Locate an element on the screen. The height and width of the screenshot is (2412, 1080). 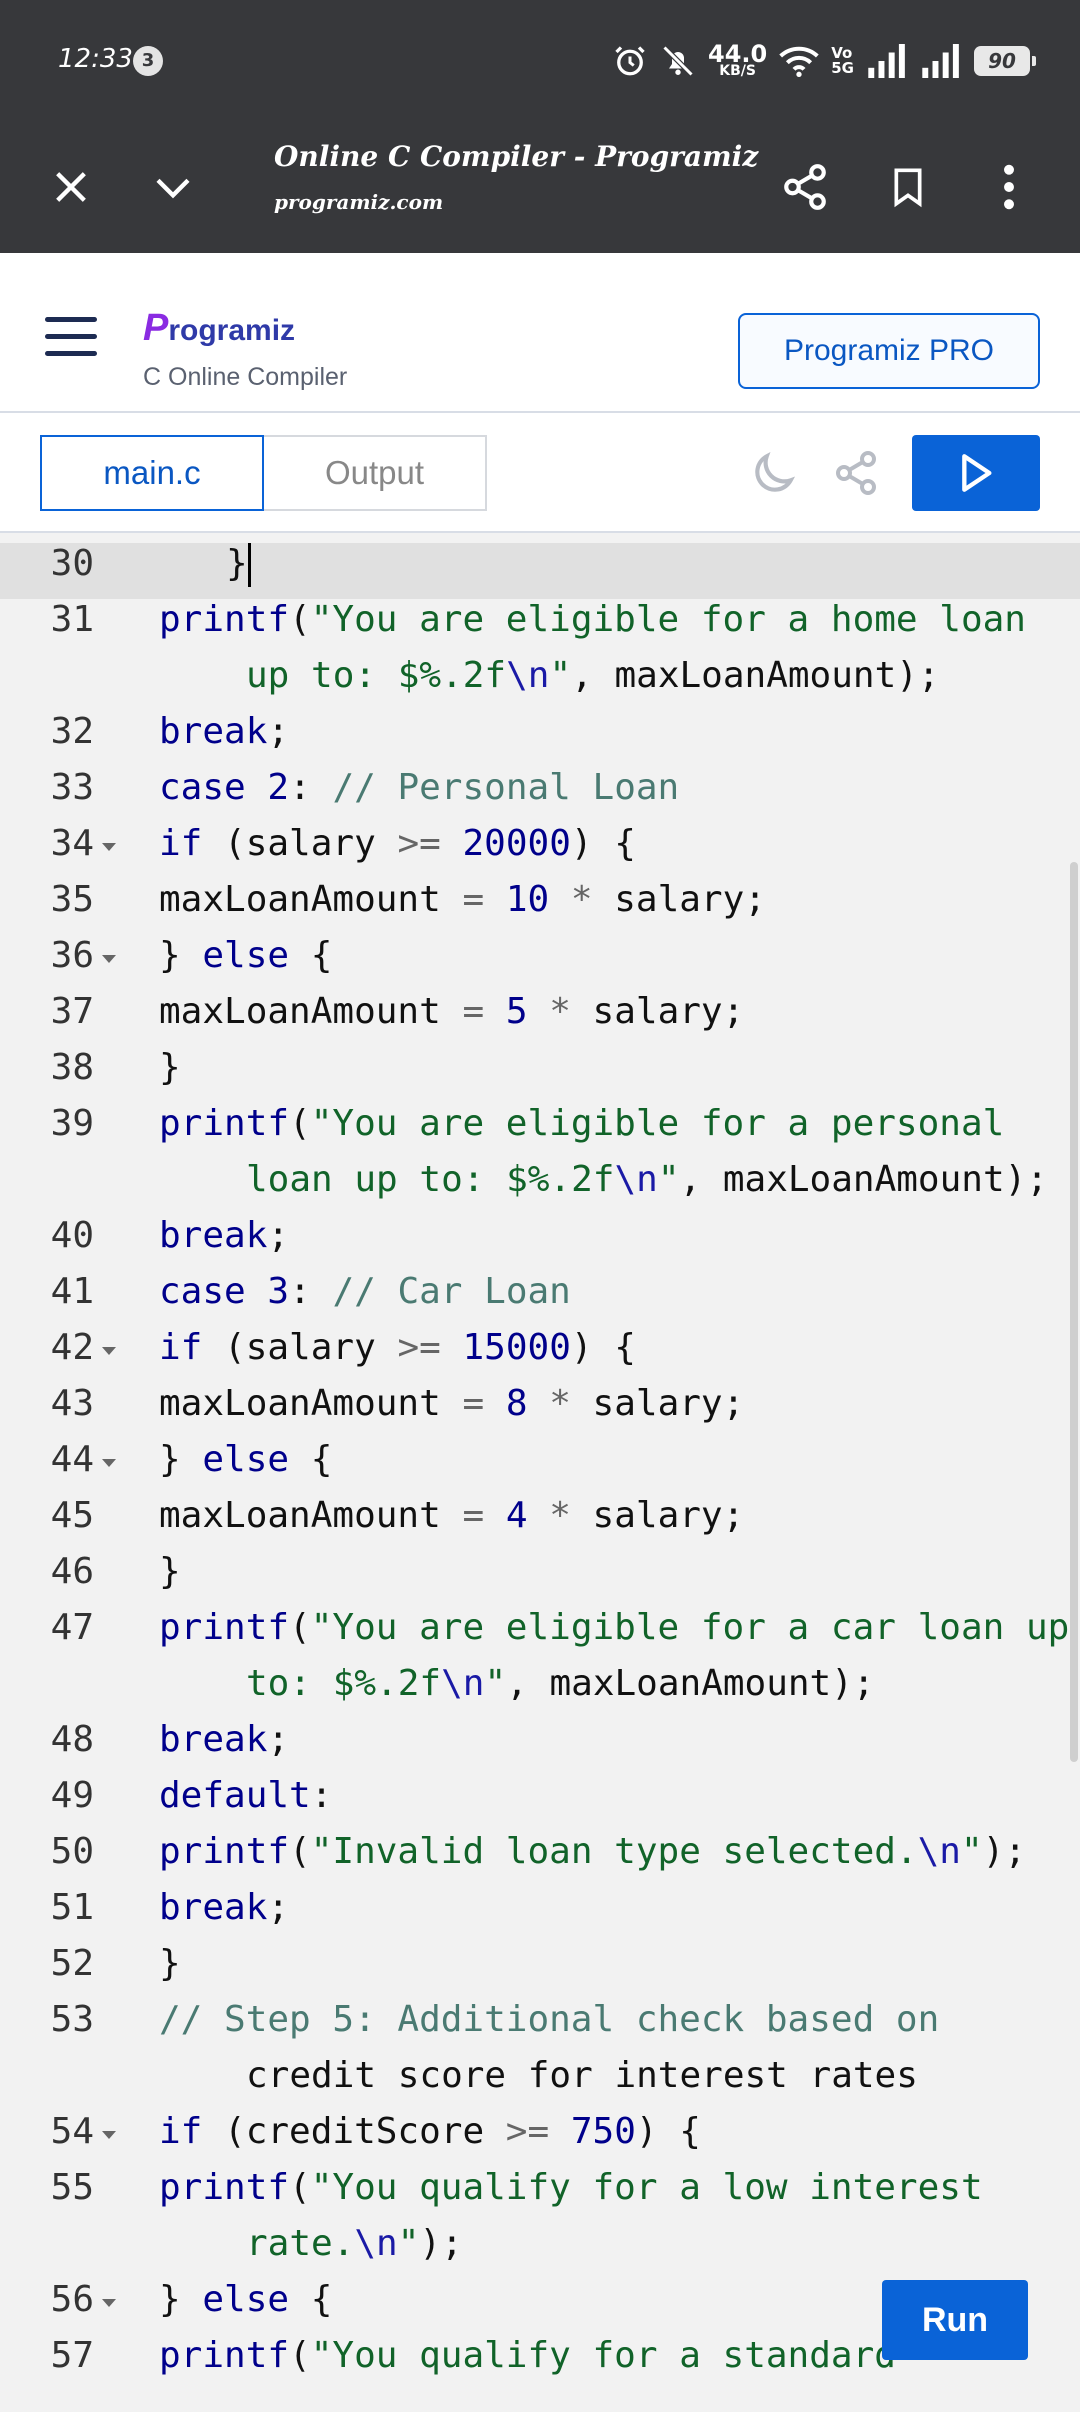
signal-icon is located at coordinates (886, 61).